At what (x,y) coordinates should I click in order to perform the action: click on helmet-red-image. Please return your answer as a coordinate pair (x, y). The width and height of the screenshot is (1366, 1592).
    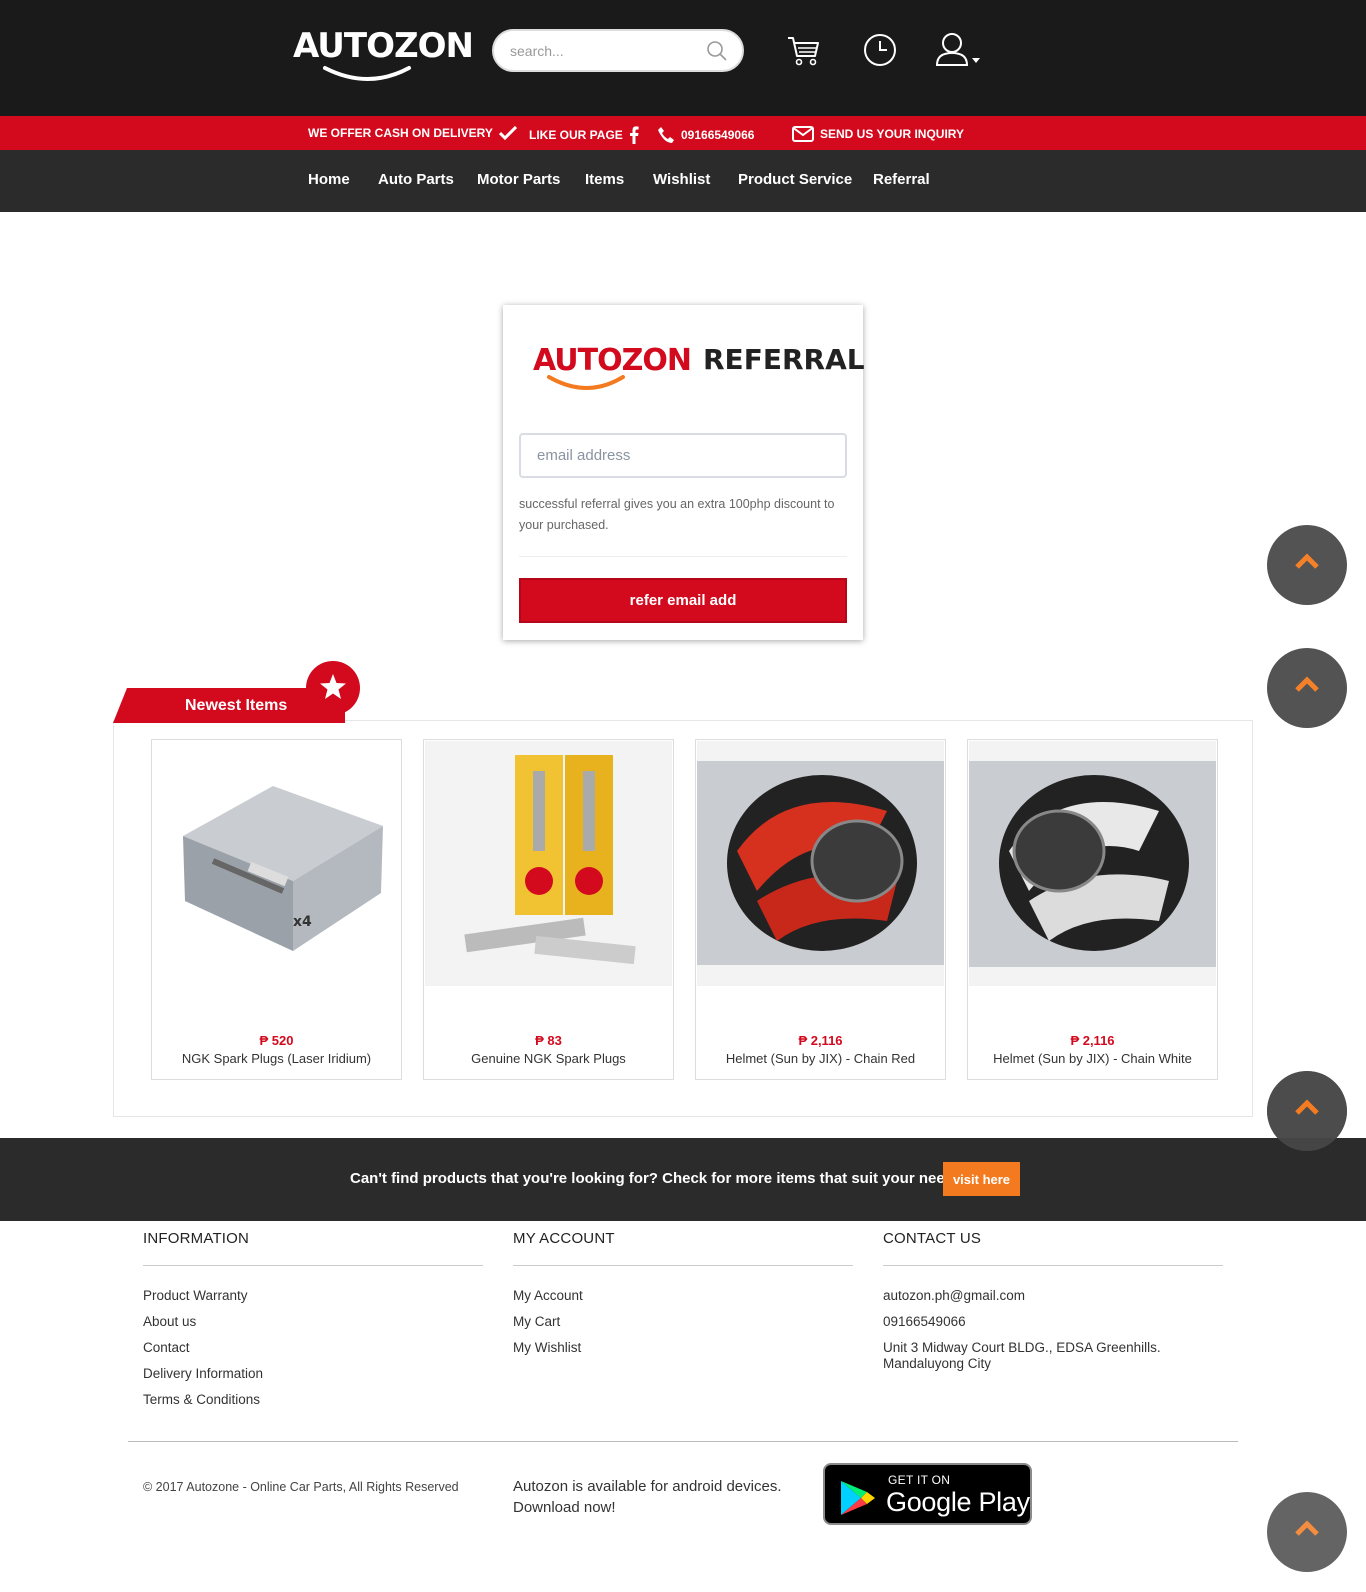
    Looking at the image, I should click on (820, 863).